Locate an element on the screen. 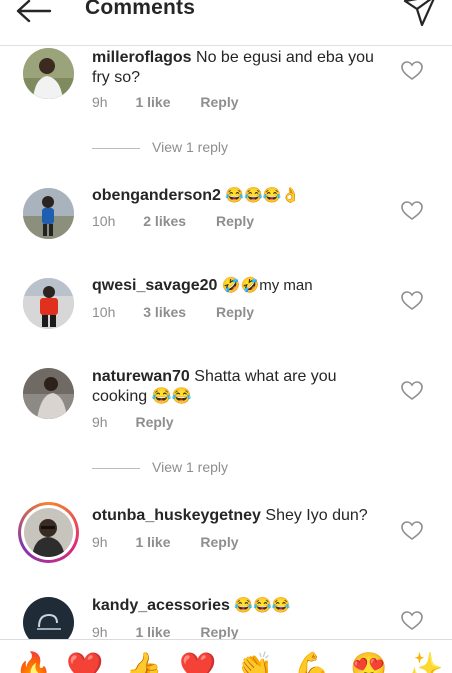 This screenshot has height=673, width=452. clapping-emoji-button: 👏 is located at coordinates (254, 662).